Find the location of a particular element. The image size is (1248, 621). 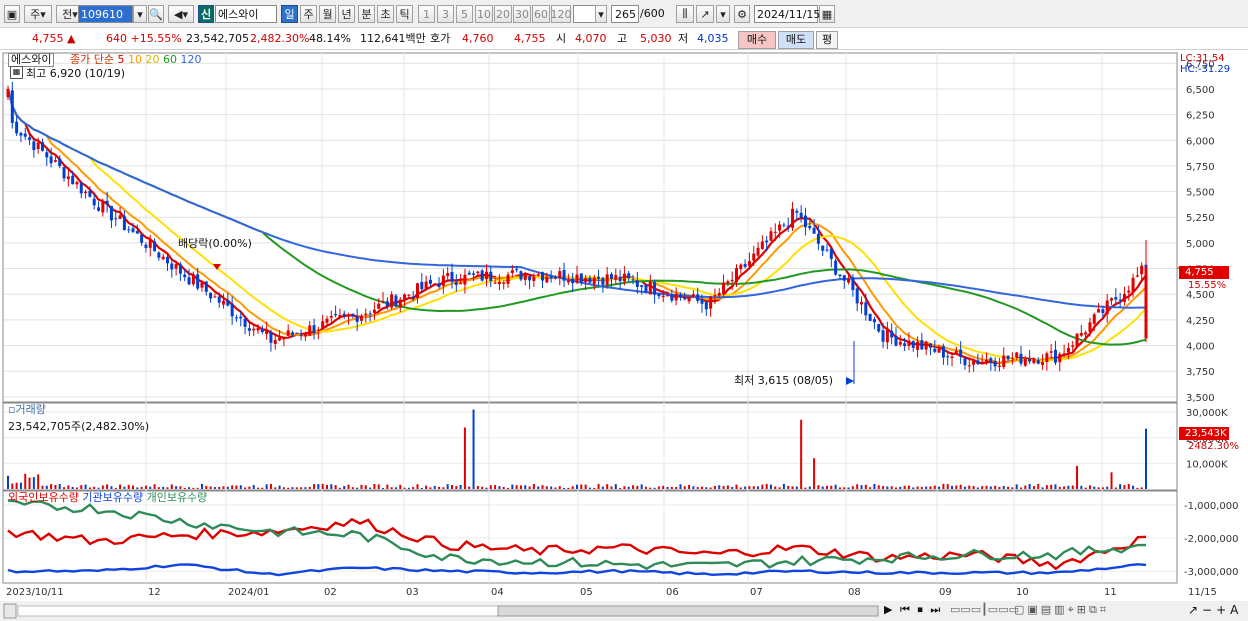

period-year: 년 is located at coordinates (346, 14).